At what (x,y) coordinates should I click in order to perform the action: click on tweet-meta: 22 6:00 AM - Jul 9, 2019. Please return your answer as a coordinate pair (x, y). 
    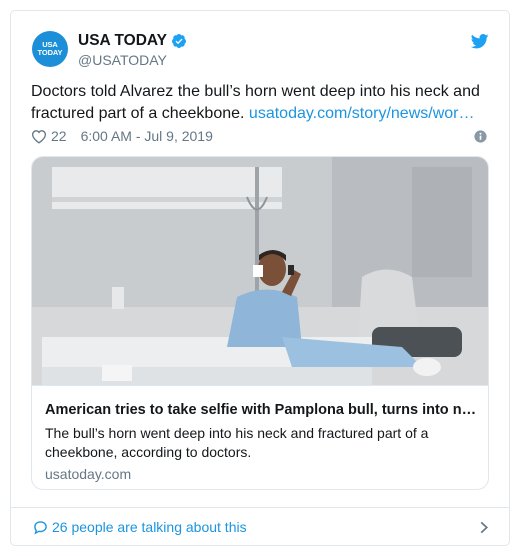
    Looking at the image, I should click on (122, 136).